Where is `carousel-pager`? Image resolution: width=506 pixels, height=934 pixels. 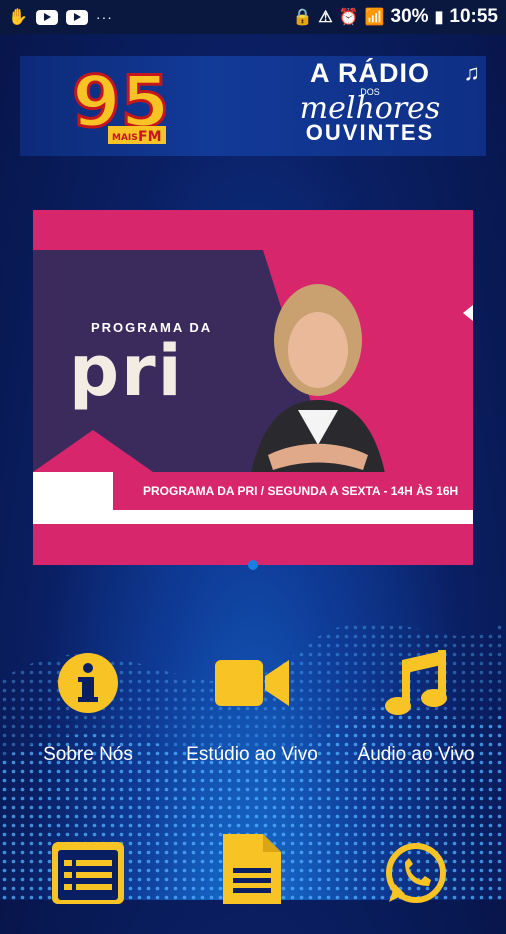 carousel-pager is located at coordinates (253, 566).